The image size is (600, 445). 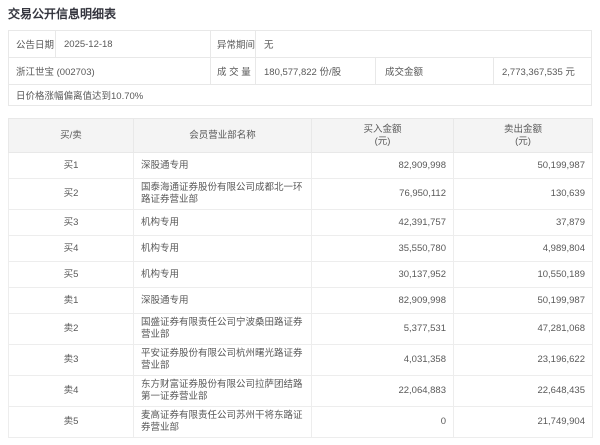 What do you see at coordinates (316, 71) in the screenshot?
I see `volume-value: 180,577,822 份/股` at bounding box center [316, 71].